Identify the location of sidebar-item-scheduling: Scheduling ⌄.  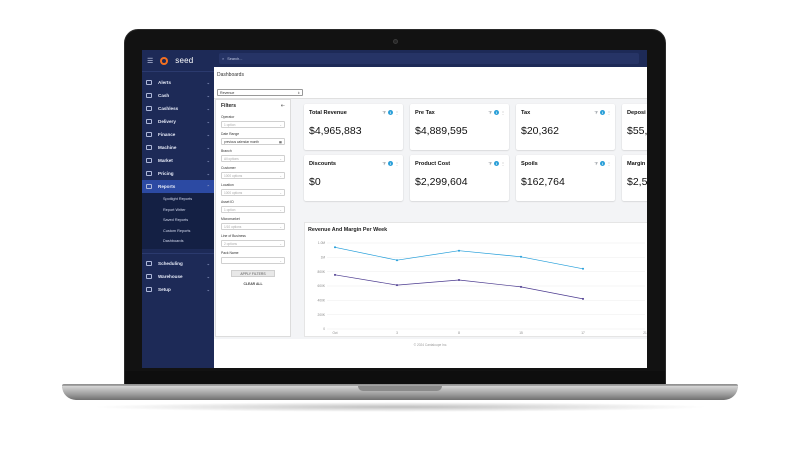
(178, 263).